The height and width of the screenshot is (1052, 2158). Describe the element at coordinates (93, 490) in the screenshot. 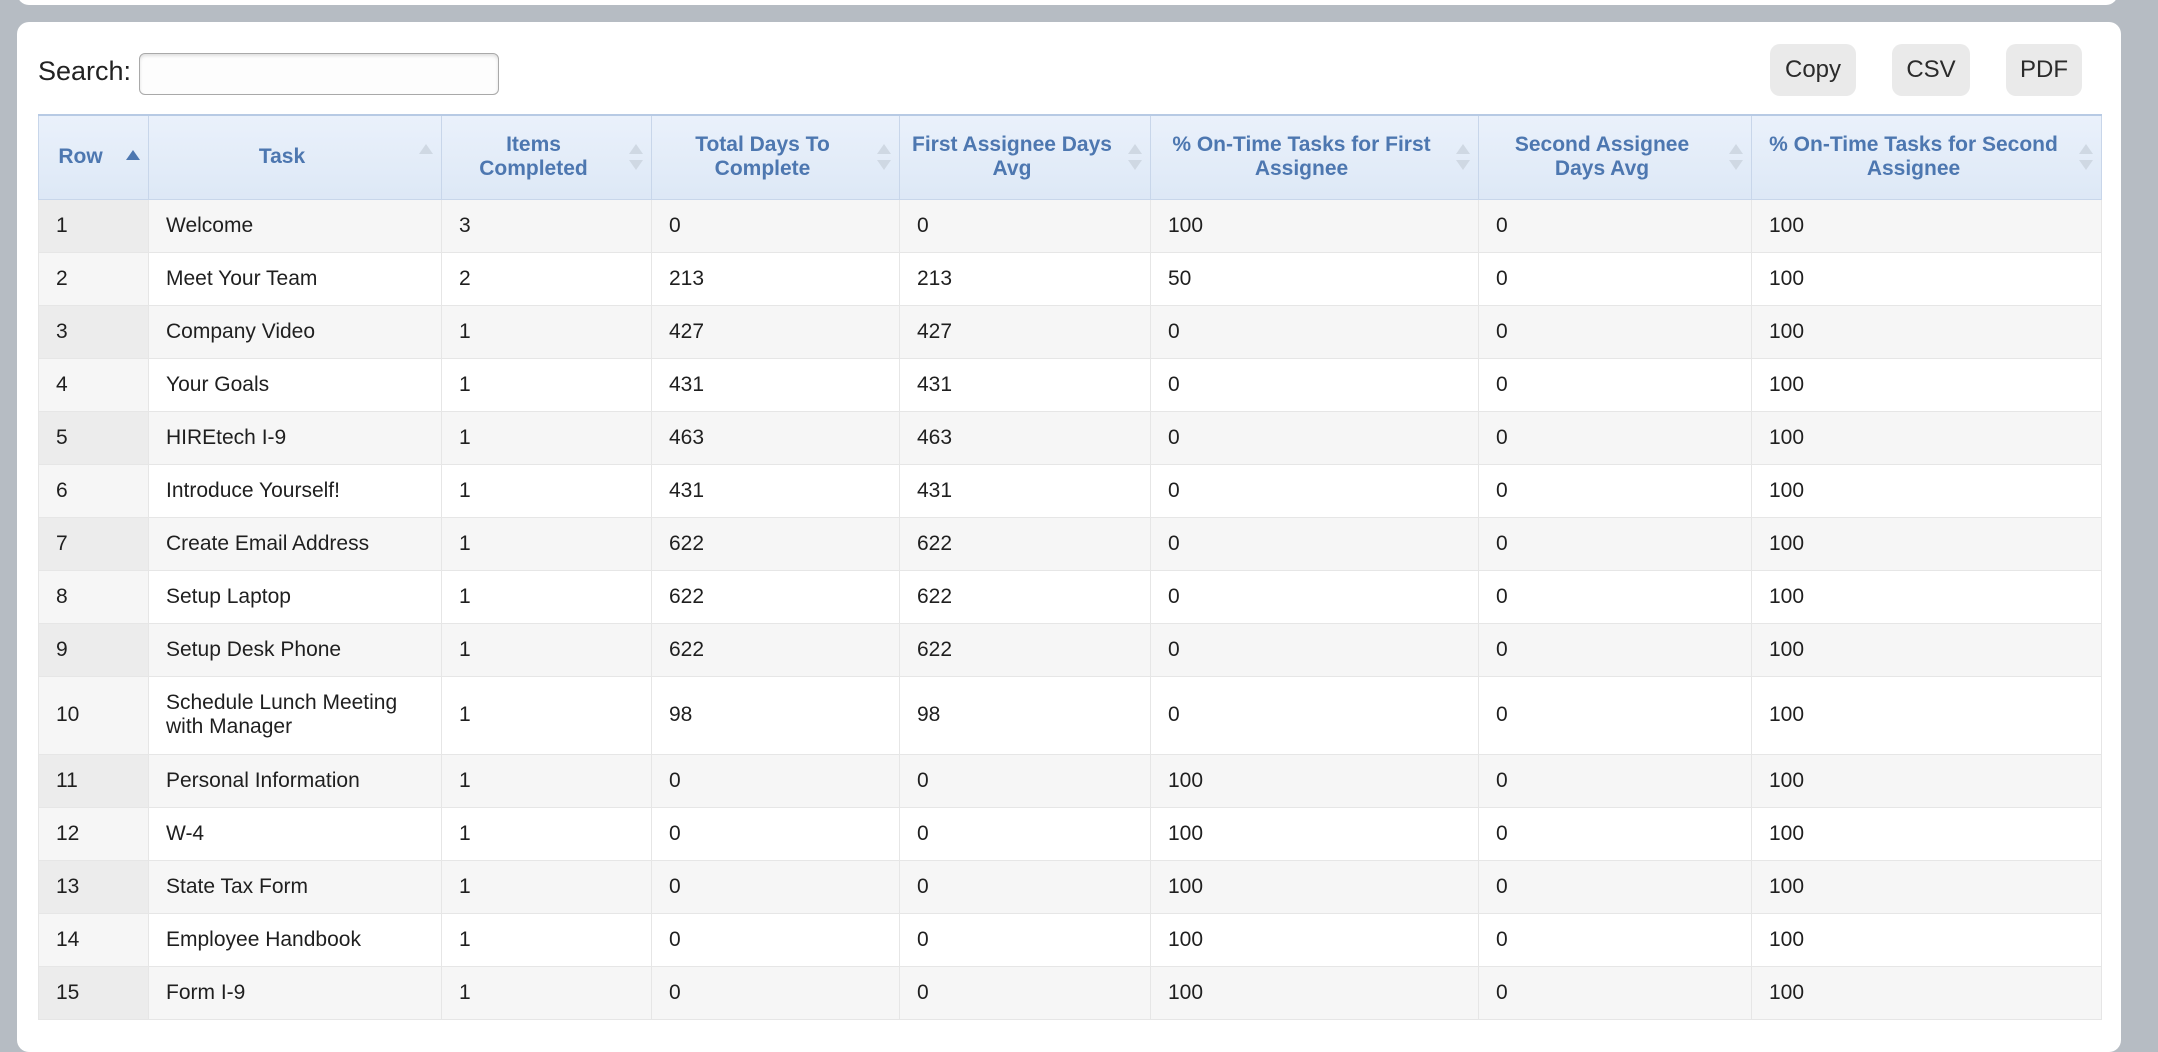

I see `cell-row: 6` at that location.